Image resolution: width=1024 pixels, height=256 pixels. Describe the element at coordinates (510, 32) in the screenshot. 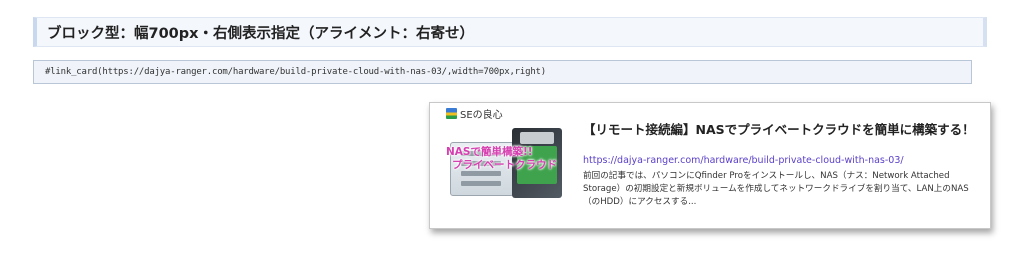

I see `section-heading: ブロック型：幅700px・右側表示指定（アライメント：右寄せ）` at that location.